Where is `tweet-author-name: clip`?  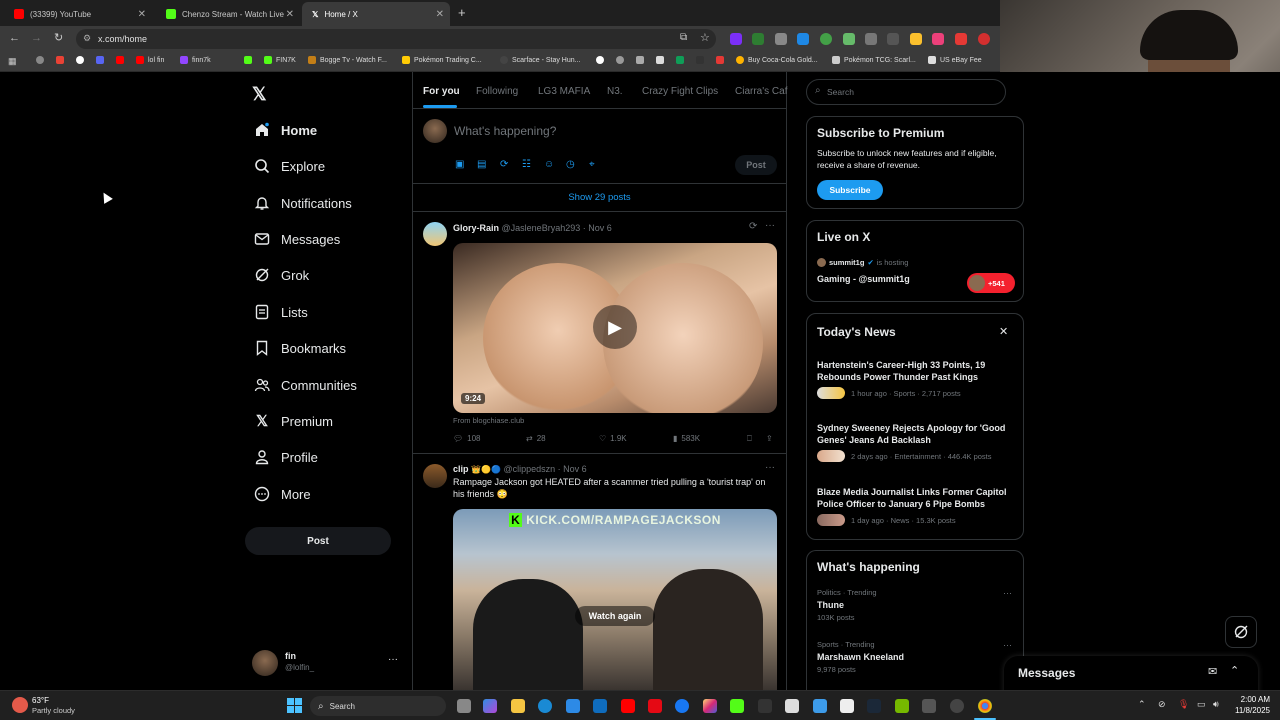
tweet-author-name: clip is located at coordinates (461, 469).